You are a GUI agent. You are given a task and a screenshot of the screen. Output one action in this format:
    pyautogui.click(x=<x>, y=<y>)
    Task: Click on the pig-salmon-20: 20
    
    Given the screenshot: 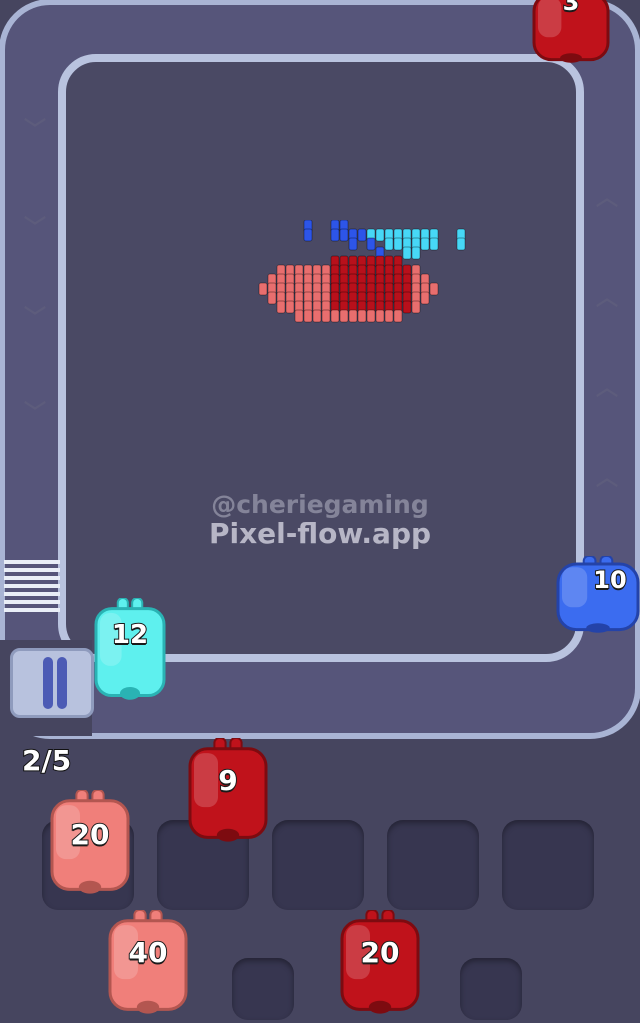 What is the action you would take?
    pyautogui.click(x=90, y=844)
    